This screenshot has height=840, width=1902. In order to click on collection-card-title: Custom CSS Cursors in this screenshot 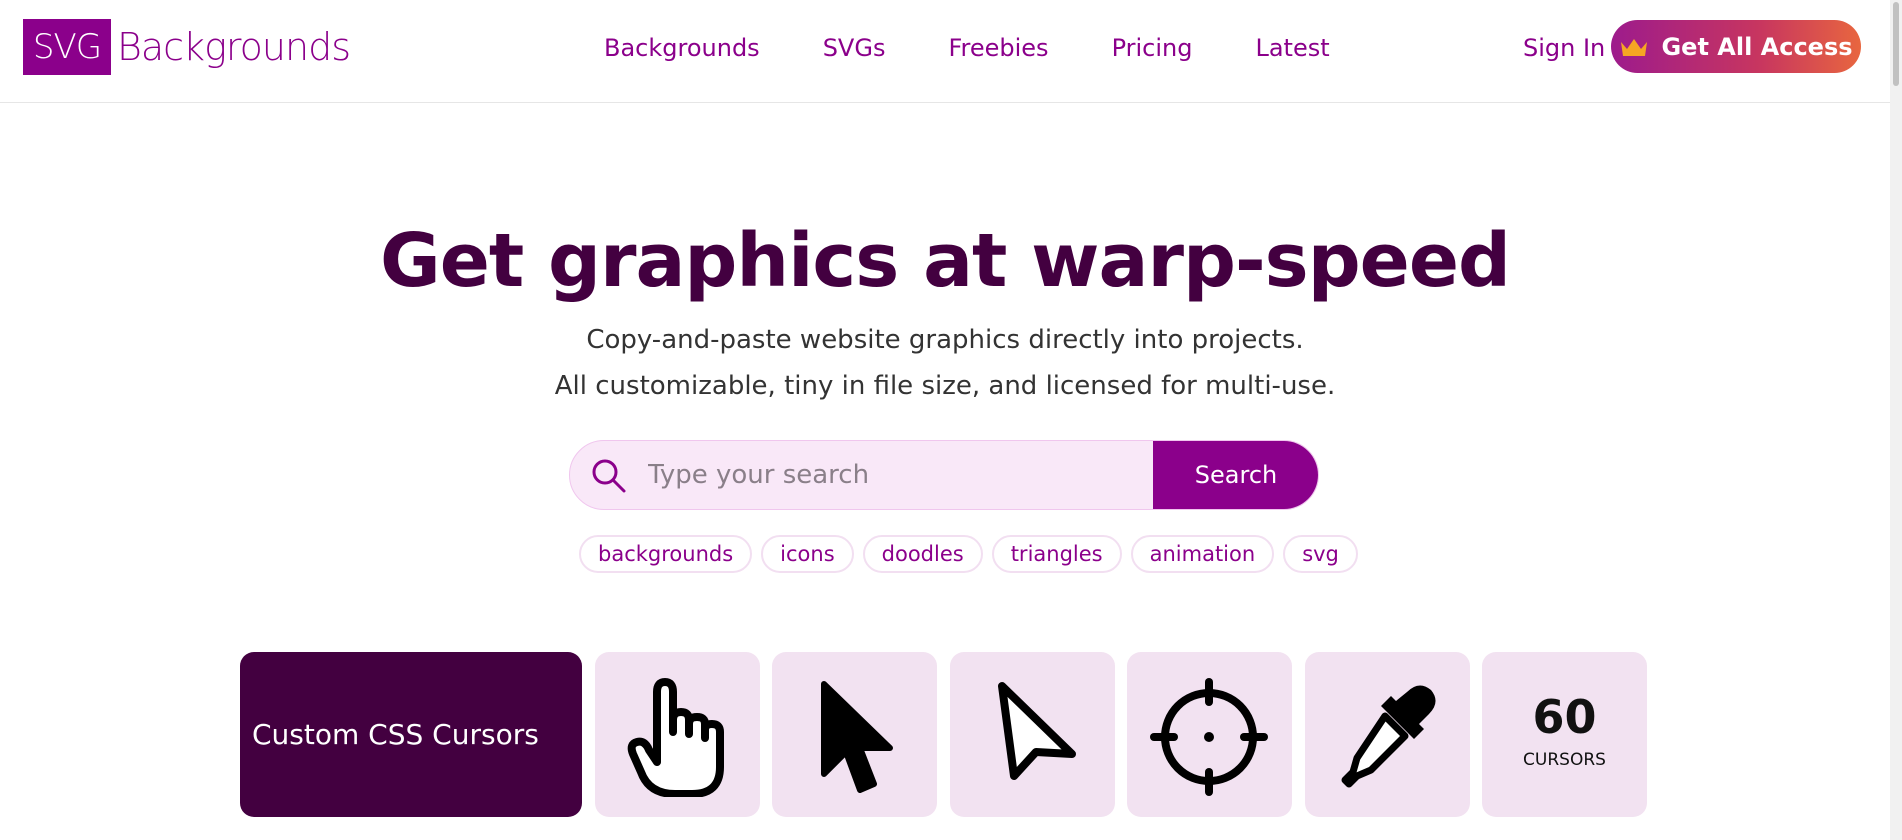, I will do `click(411, 734)`.